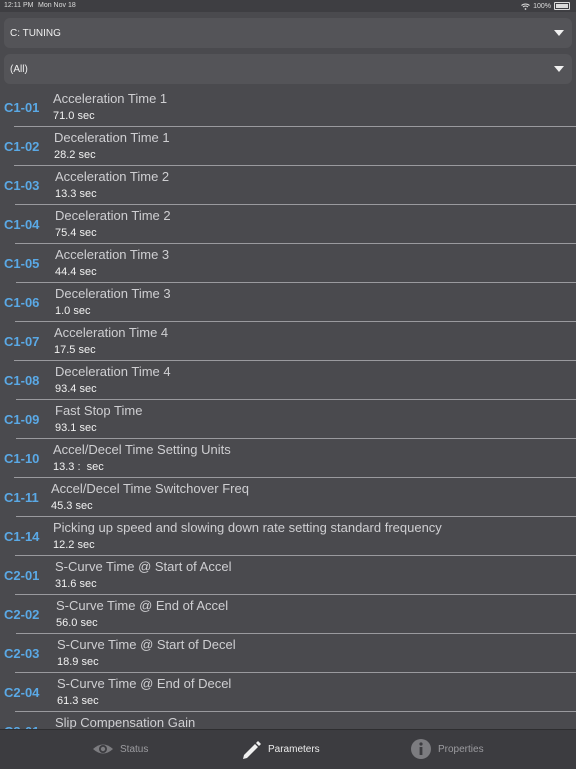  What do you see at coordinates (78, 662) in the screenshot?
I see `parameter-value: 18.9 sec` at bounding box center [78, 662].